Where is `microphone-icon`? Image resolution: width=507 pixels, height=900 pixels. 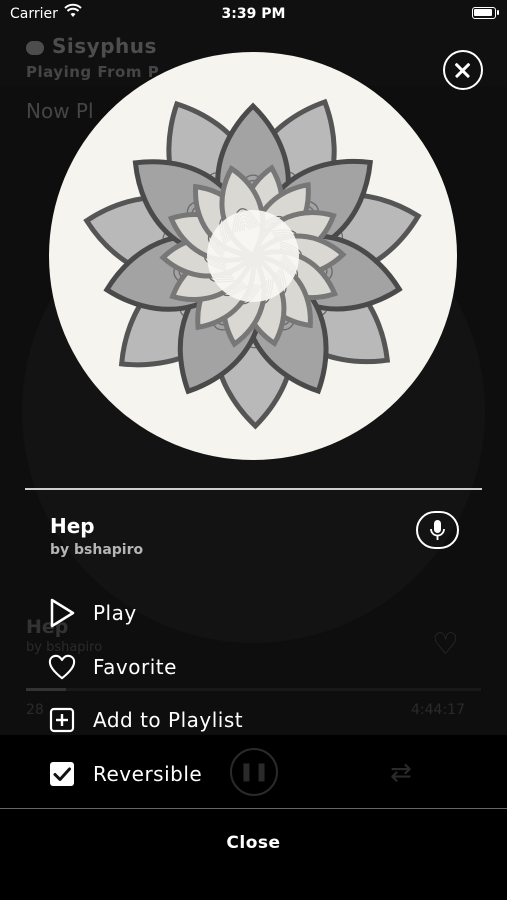
microphone-icon is located at coordinates (437, 530).